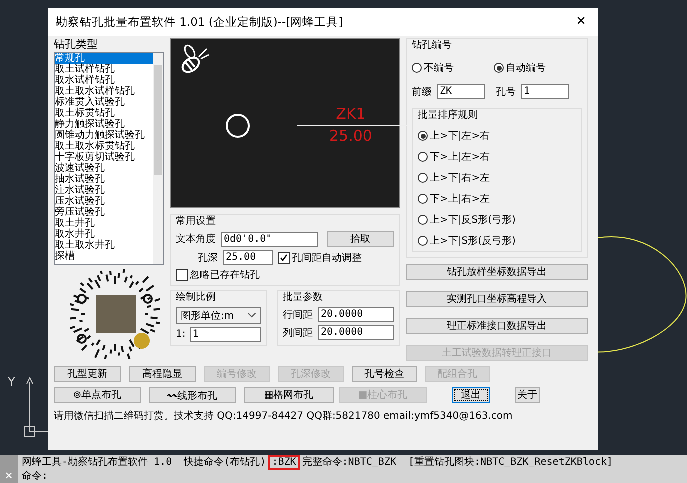  I want to click on list-item: 取土试样钻孔, so click(104, 69).